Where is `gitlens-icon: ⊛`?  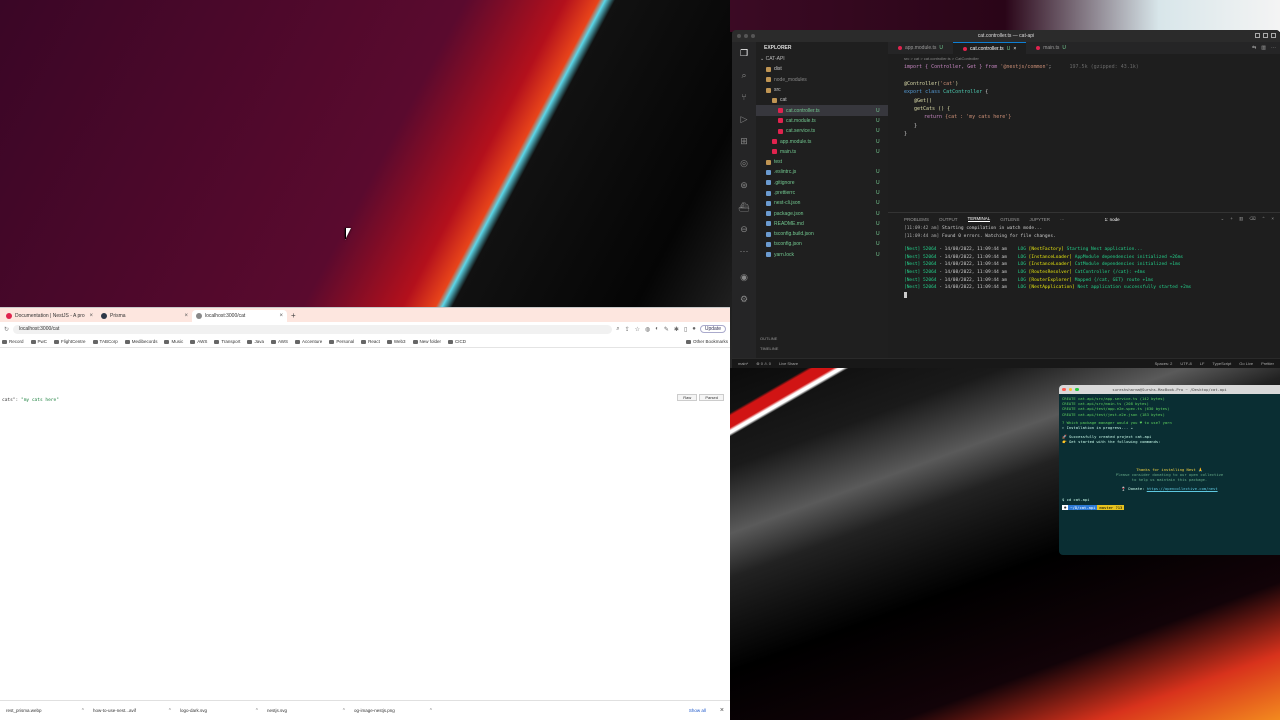 gitlens-icon: ⊛ is located at coordinates (744, 185).